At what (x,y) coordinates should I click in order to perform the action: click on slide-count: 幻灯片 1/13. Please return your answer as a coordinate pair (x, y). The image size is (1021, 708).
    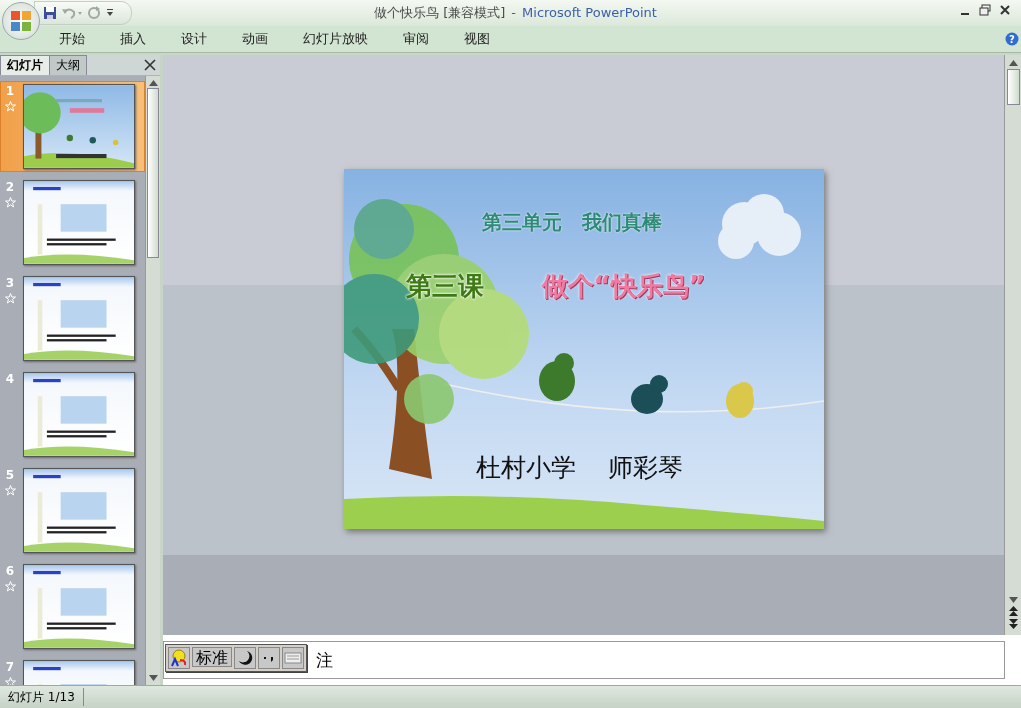
    Looking at the image, I should click on (42, 697).